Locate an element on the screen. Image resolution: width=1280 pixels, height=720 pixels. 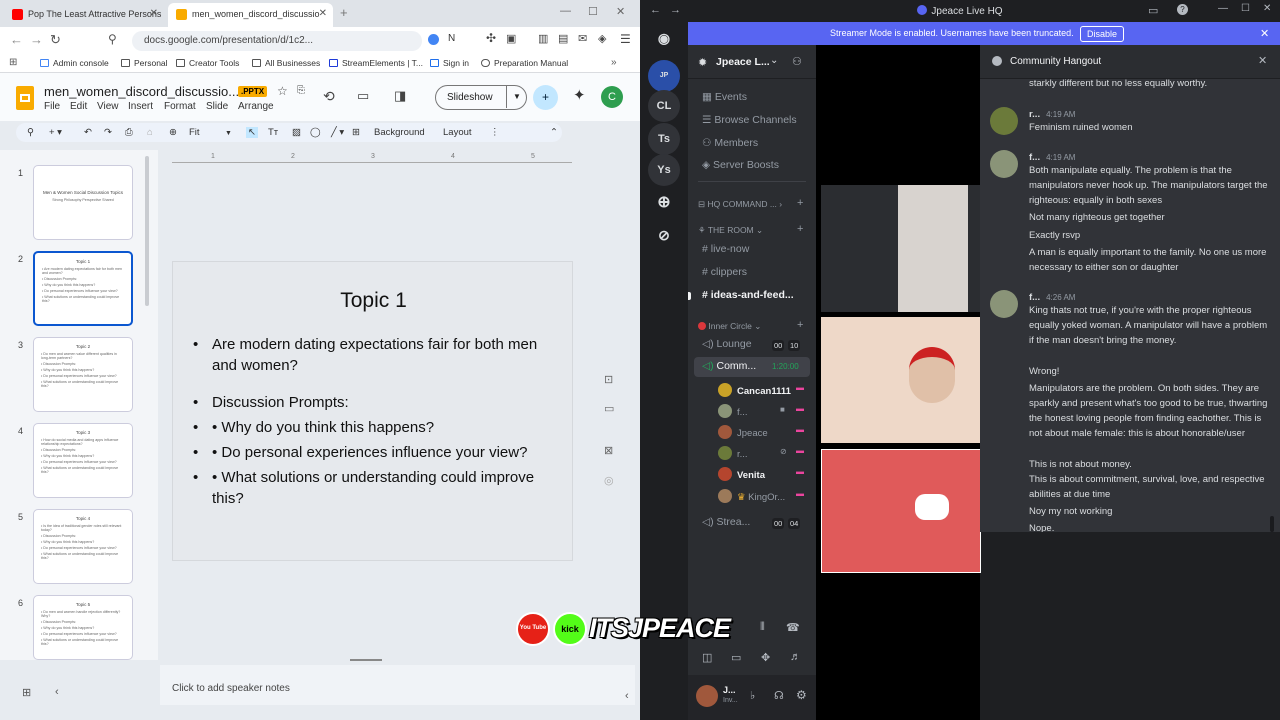
slide-title: Topic 1 is located at coordinates (373, 301).